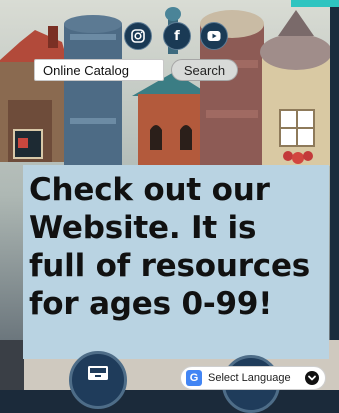 The width and height of the screenshot is (339, 413). What do you see at coordinates (249, 378) in the screenshot?
I see `select-language-label: Select Language` at bounding box center [249, 378].